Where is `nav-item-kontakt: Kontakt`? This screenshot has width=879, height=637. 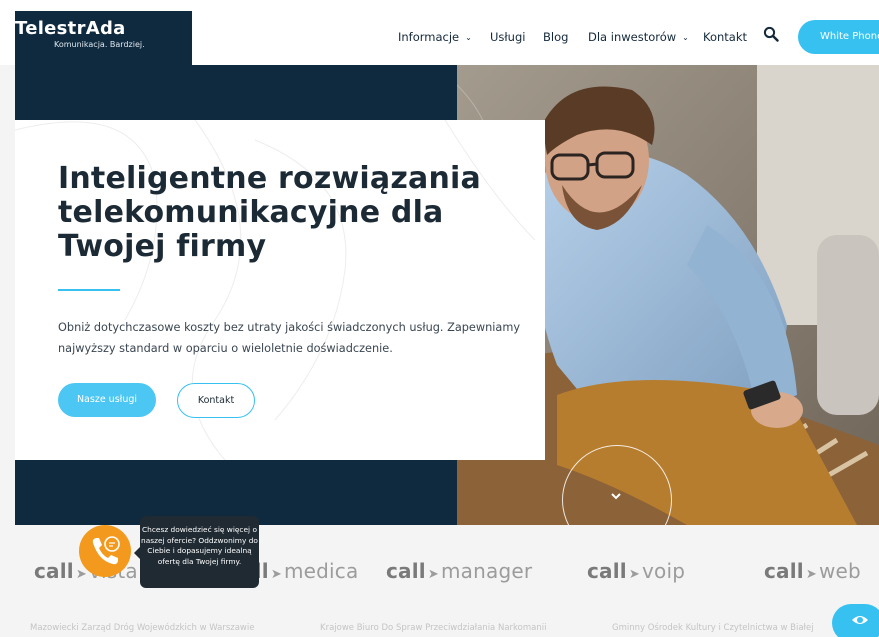
nav-item-kontakt: Kontakt is located at coordinates (725, 37).